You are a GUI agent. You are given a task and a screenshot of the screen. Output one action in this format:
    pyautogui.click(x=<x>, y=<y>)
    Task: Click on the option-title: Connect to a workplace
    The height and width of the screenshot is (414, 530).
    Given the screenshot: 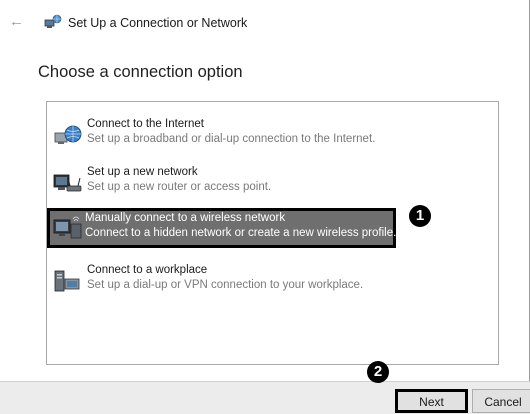 What is the action you would take?
    pyautogui.click(x=147, y=270)
    